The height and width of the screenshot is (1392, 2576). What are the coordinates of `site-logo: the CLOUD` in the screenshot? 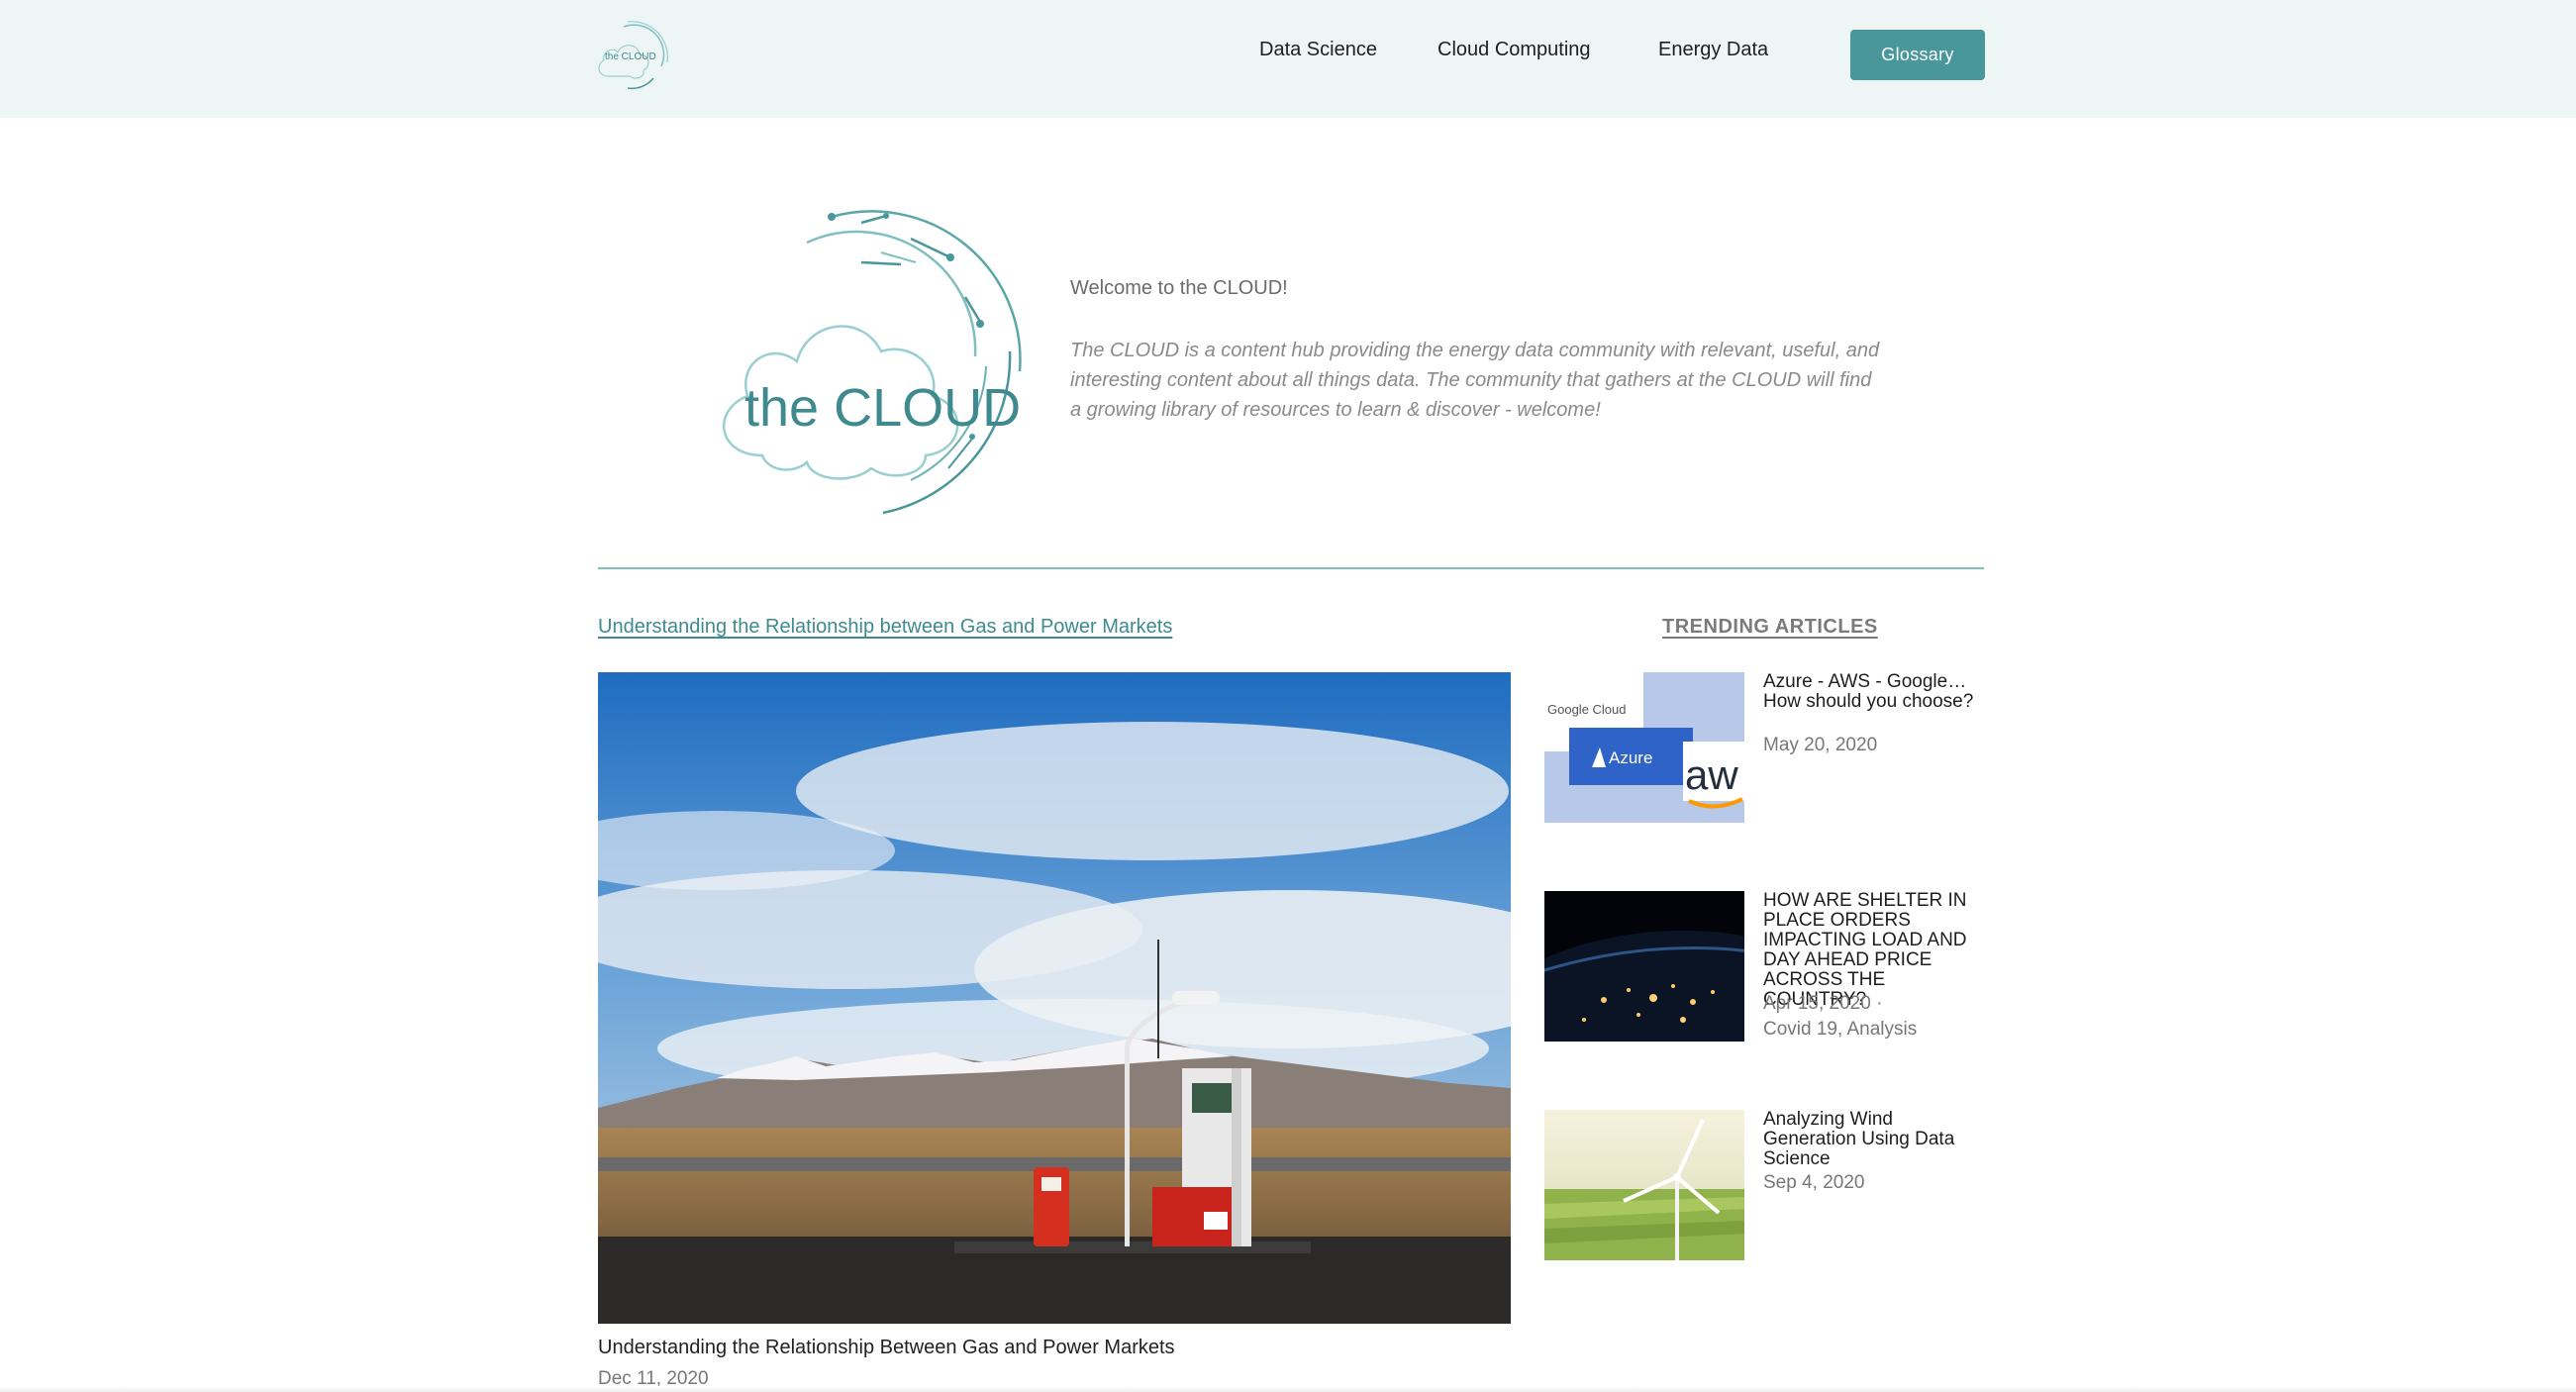 It's located at (634, 55).